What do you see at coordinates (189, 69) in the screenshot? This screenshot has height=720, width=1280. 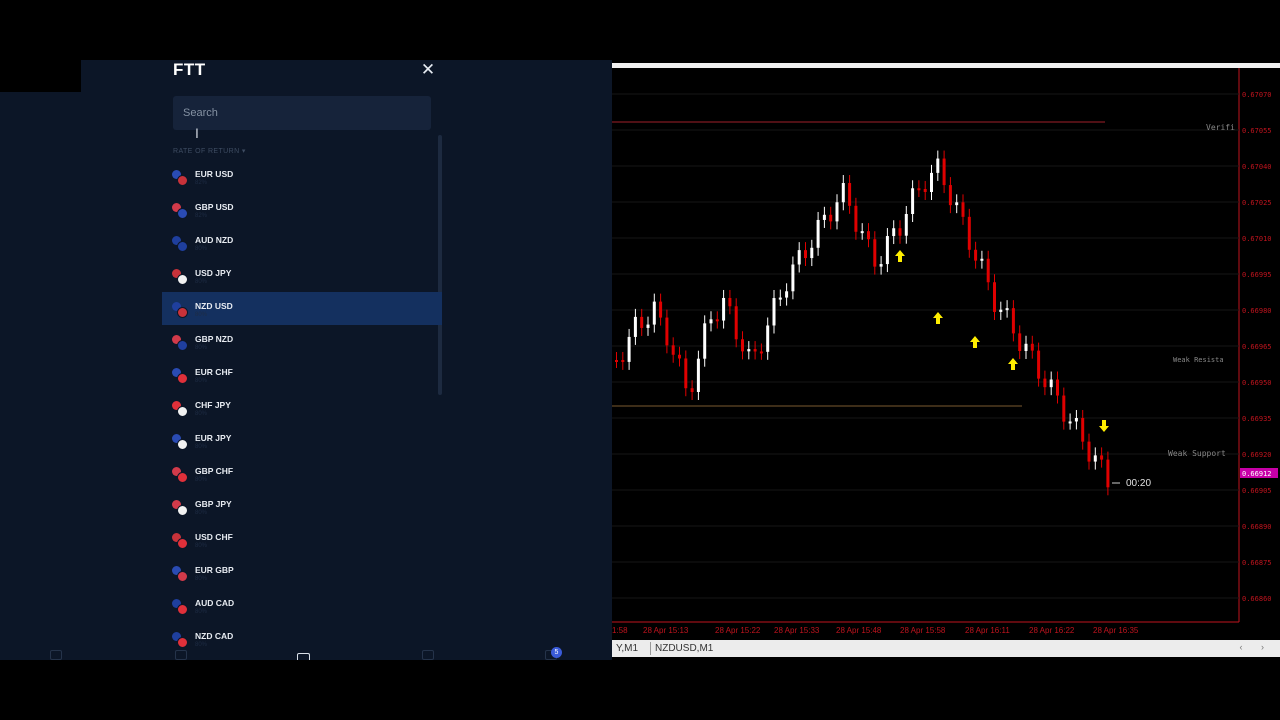 I see `panel-title: FTT` at bounding box center [189, 69].